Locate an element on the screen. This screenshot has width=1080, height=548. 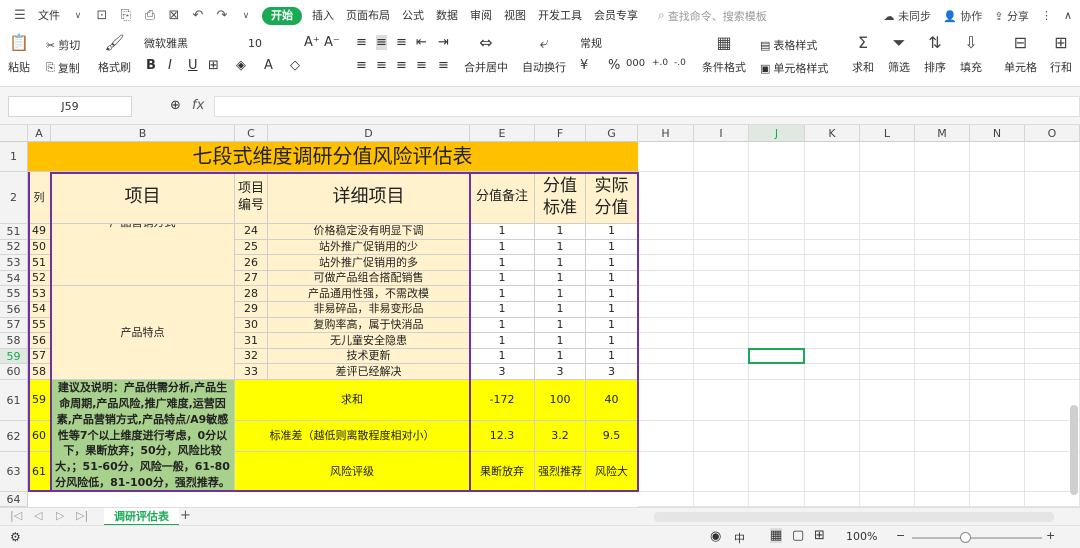
tab-page-layout: 页面布局 is located at coordinates (368, 15).